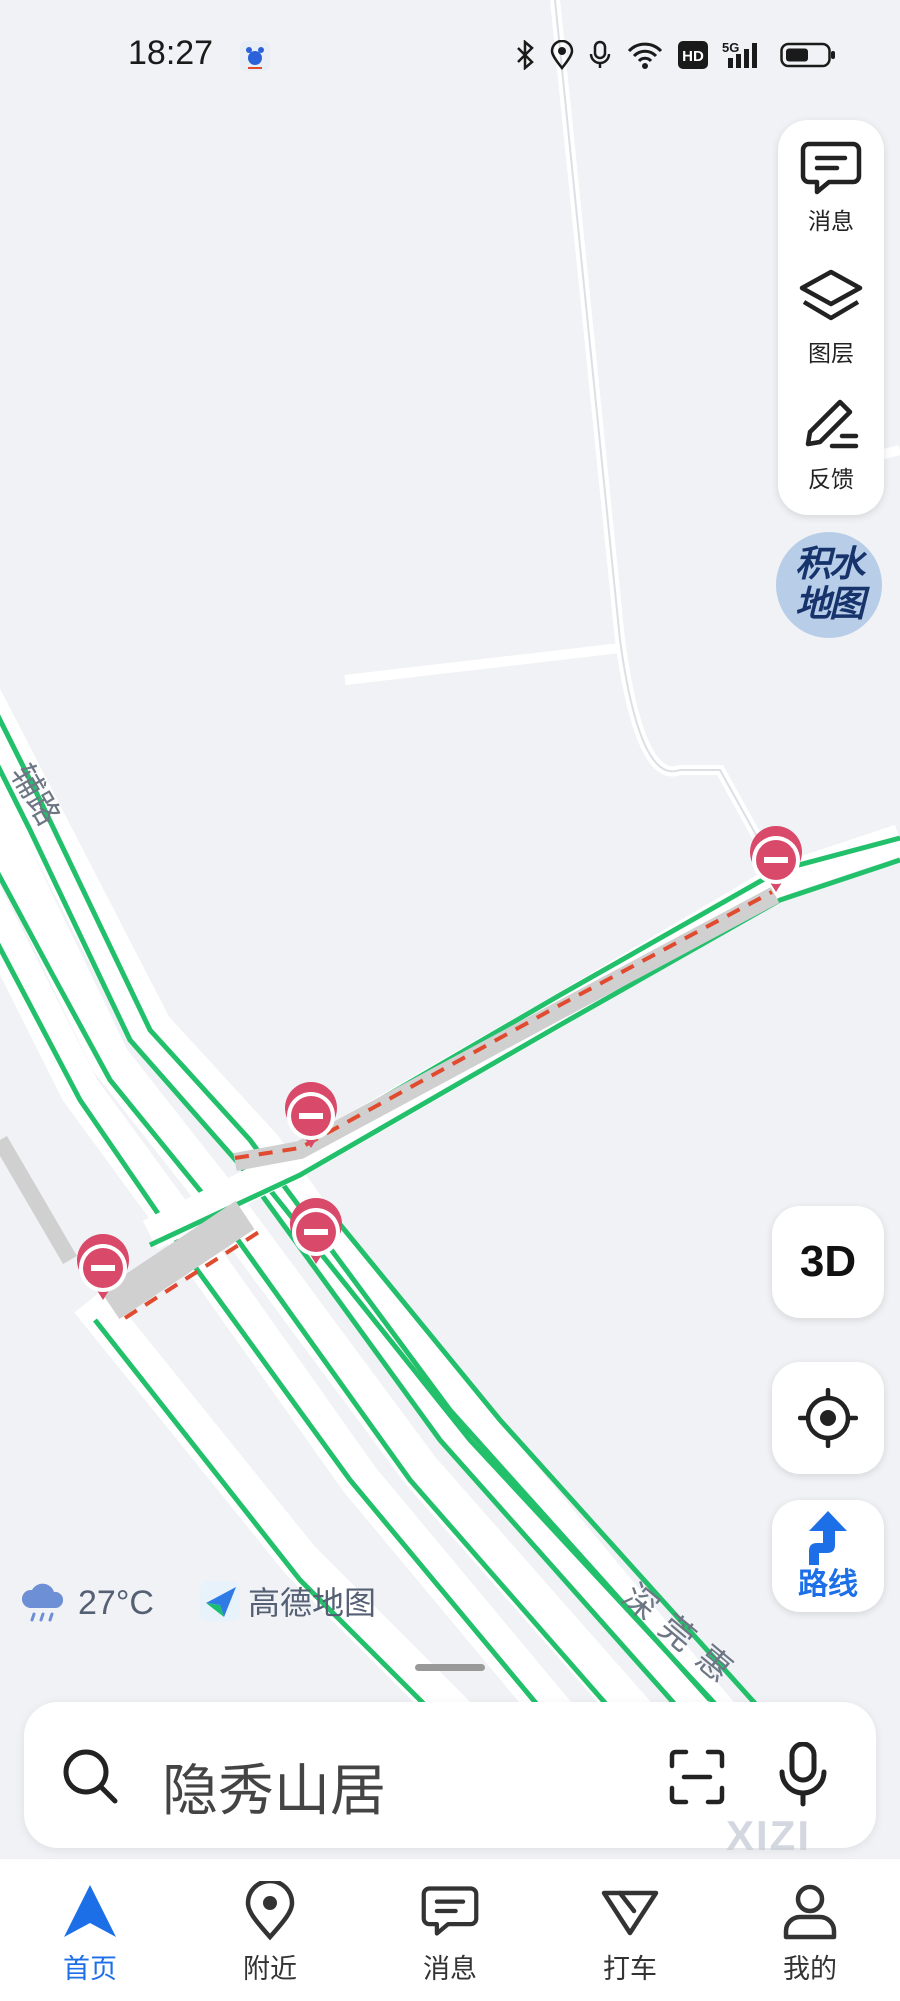  I want to click on voice-search-icon, so click(803, 1775).